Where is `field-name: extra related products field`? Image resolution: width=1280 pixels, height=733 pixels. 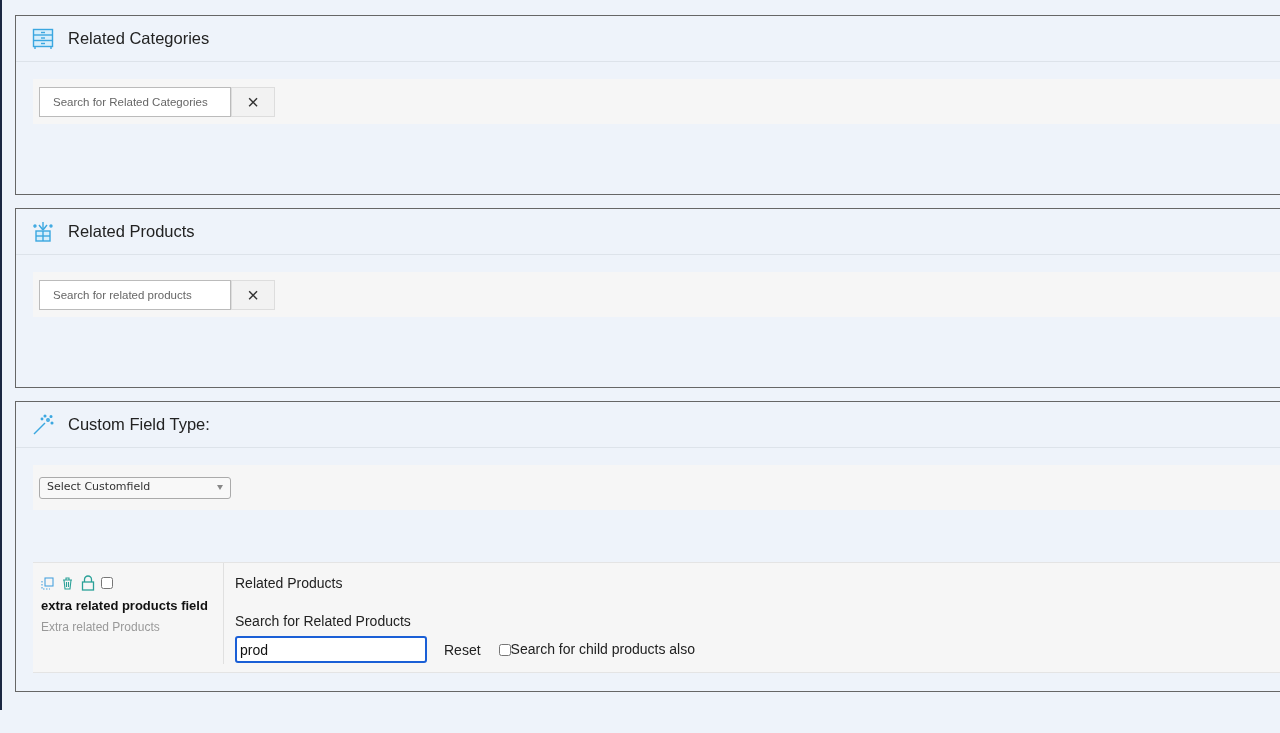 field-name: extra related products field is located at coordinates (125, 606).